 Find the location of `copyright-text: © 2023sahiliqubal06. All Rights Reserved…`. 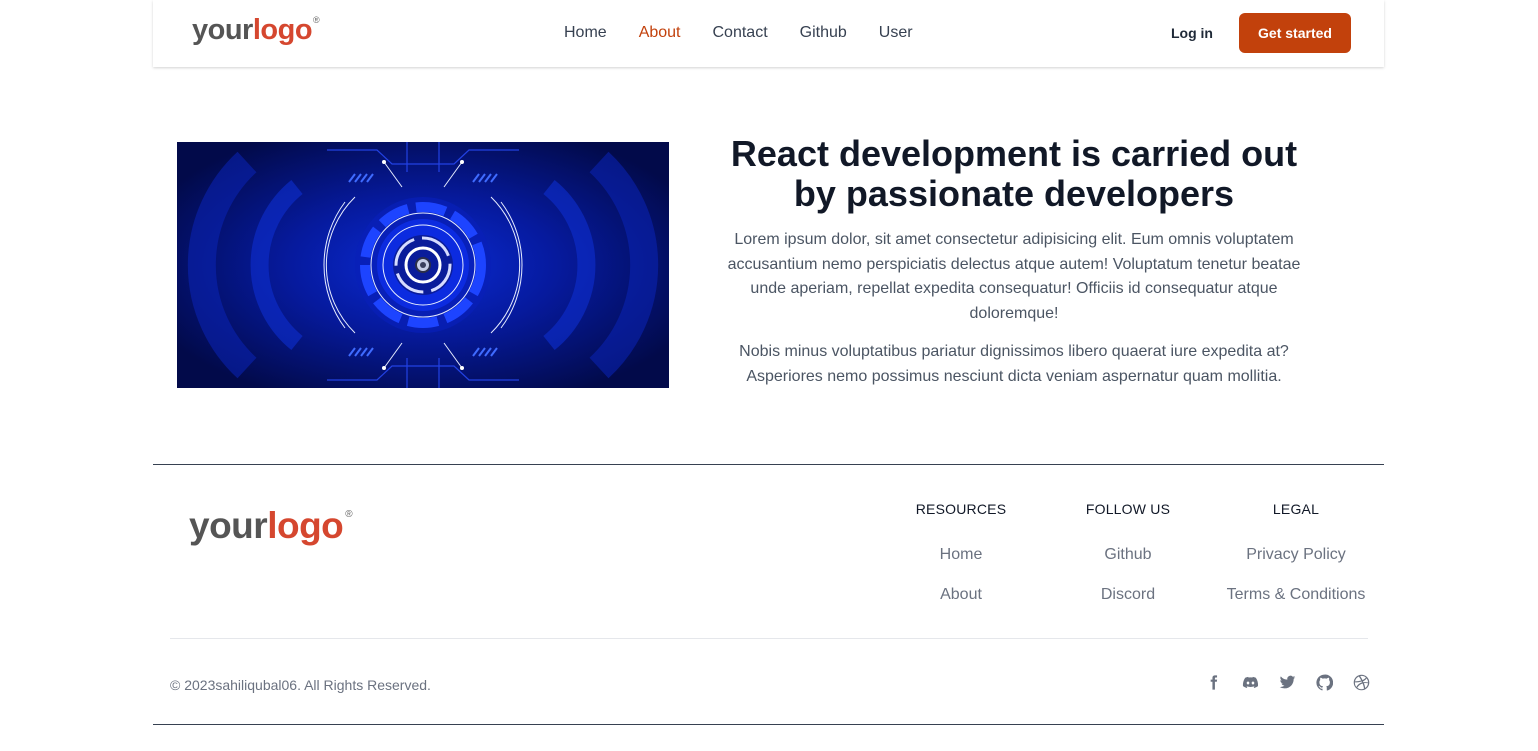

copyright-text: © 2023sahiliqubal06. All Rights Reserved… is located at coordinates (300, 685).